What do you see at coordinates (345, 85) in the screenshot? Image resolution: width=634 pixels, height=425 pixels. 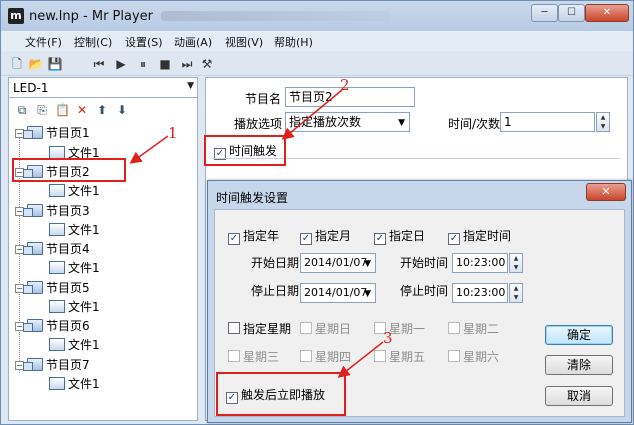 I see `annotation-label-2: 2` at bounding box center [345, 85].